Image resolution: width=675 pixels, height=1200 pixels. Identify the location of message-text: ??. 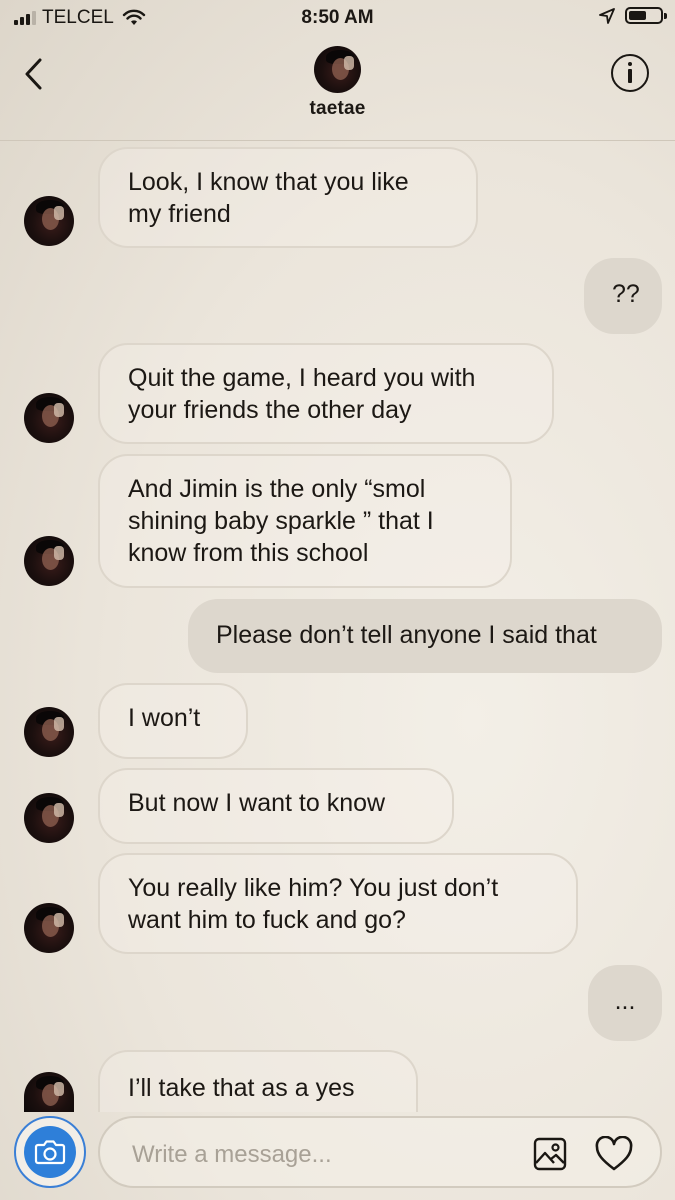
(626, 294).